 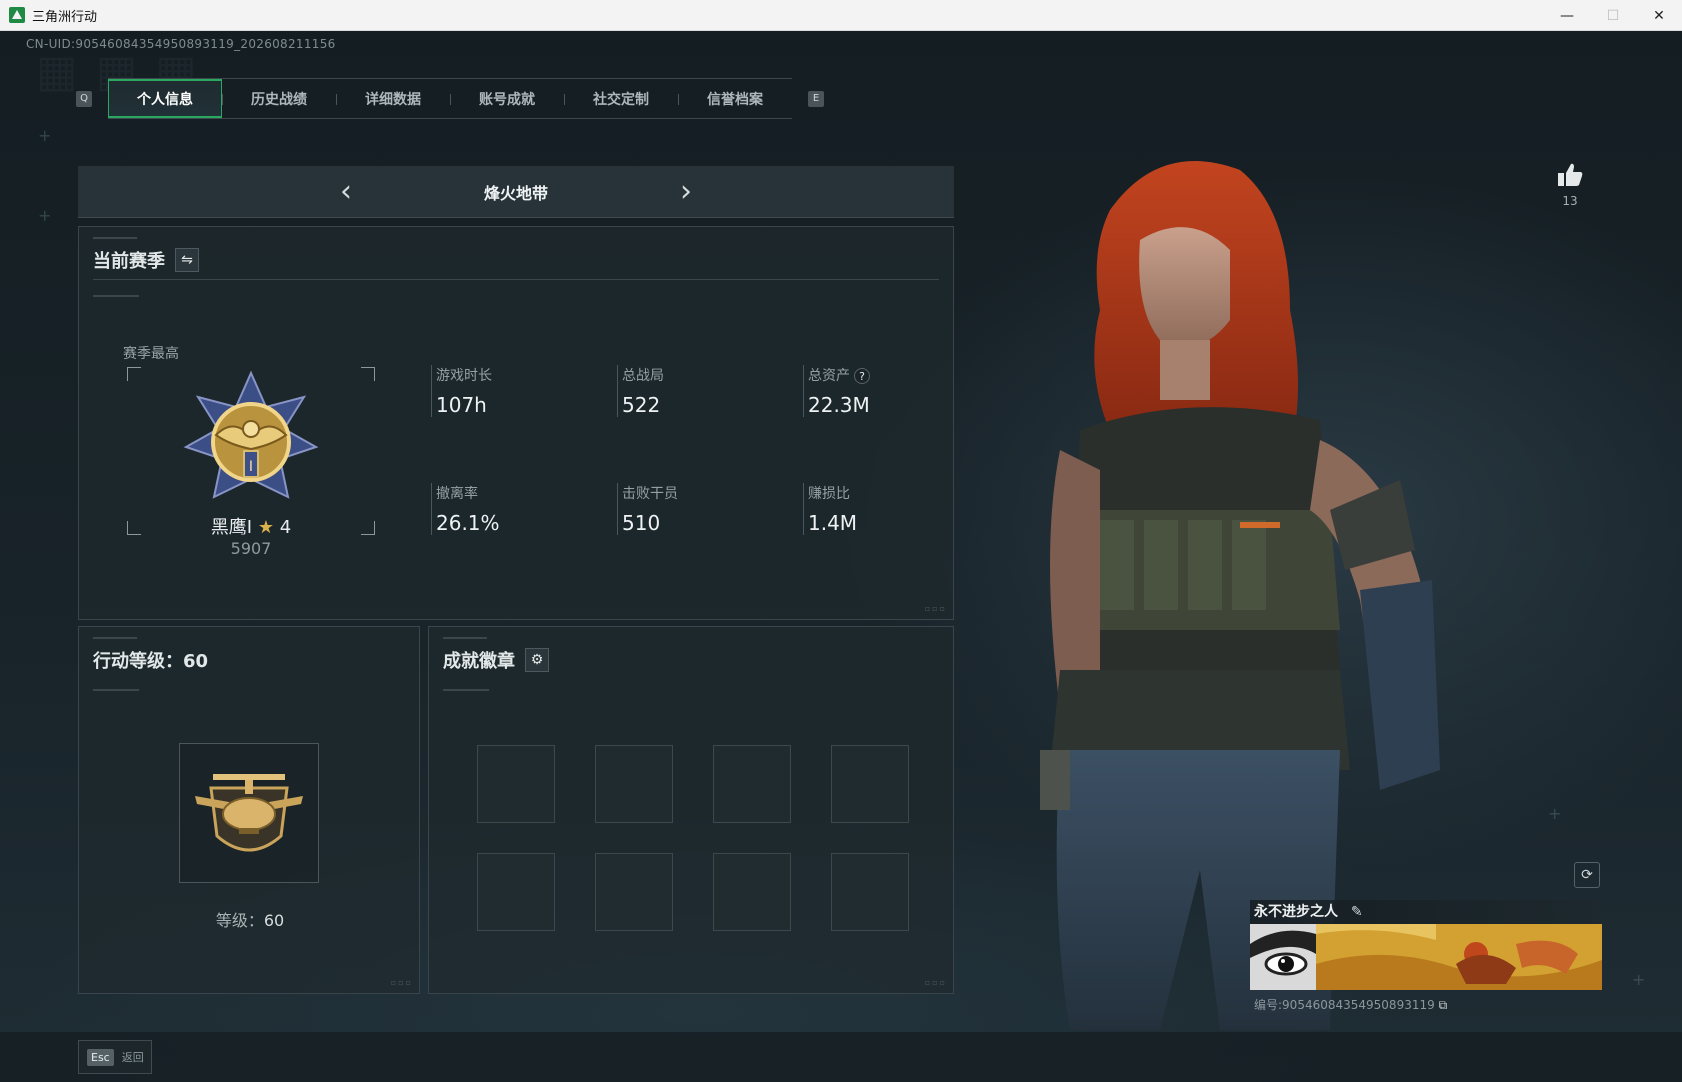 I want to click on bottom-bar, so click(x=841, y=1057).